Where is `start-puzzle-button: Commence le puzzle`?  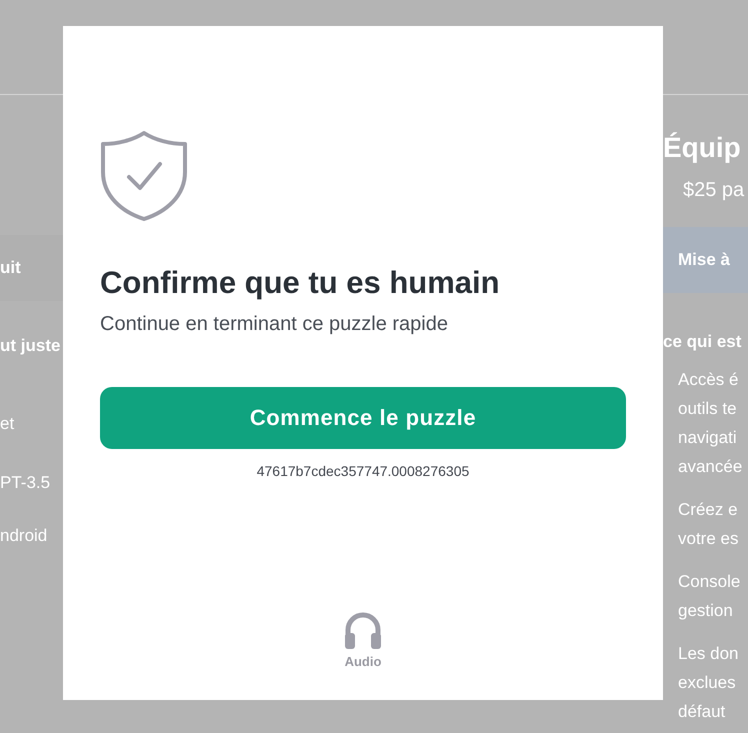 start-puzzle-button: Commence le puzzle is located at coordinates (363, 417).